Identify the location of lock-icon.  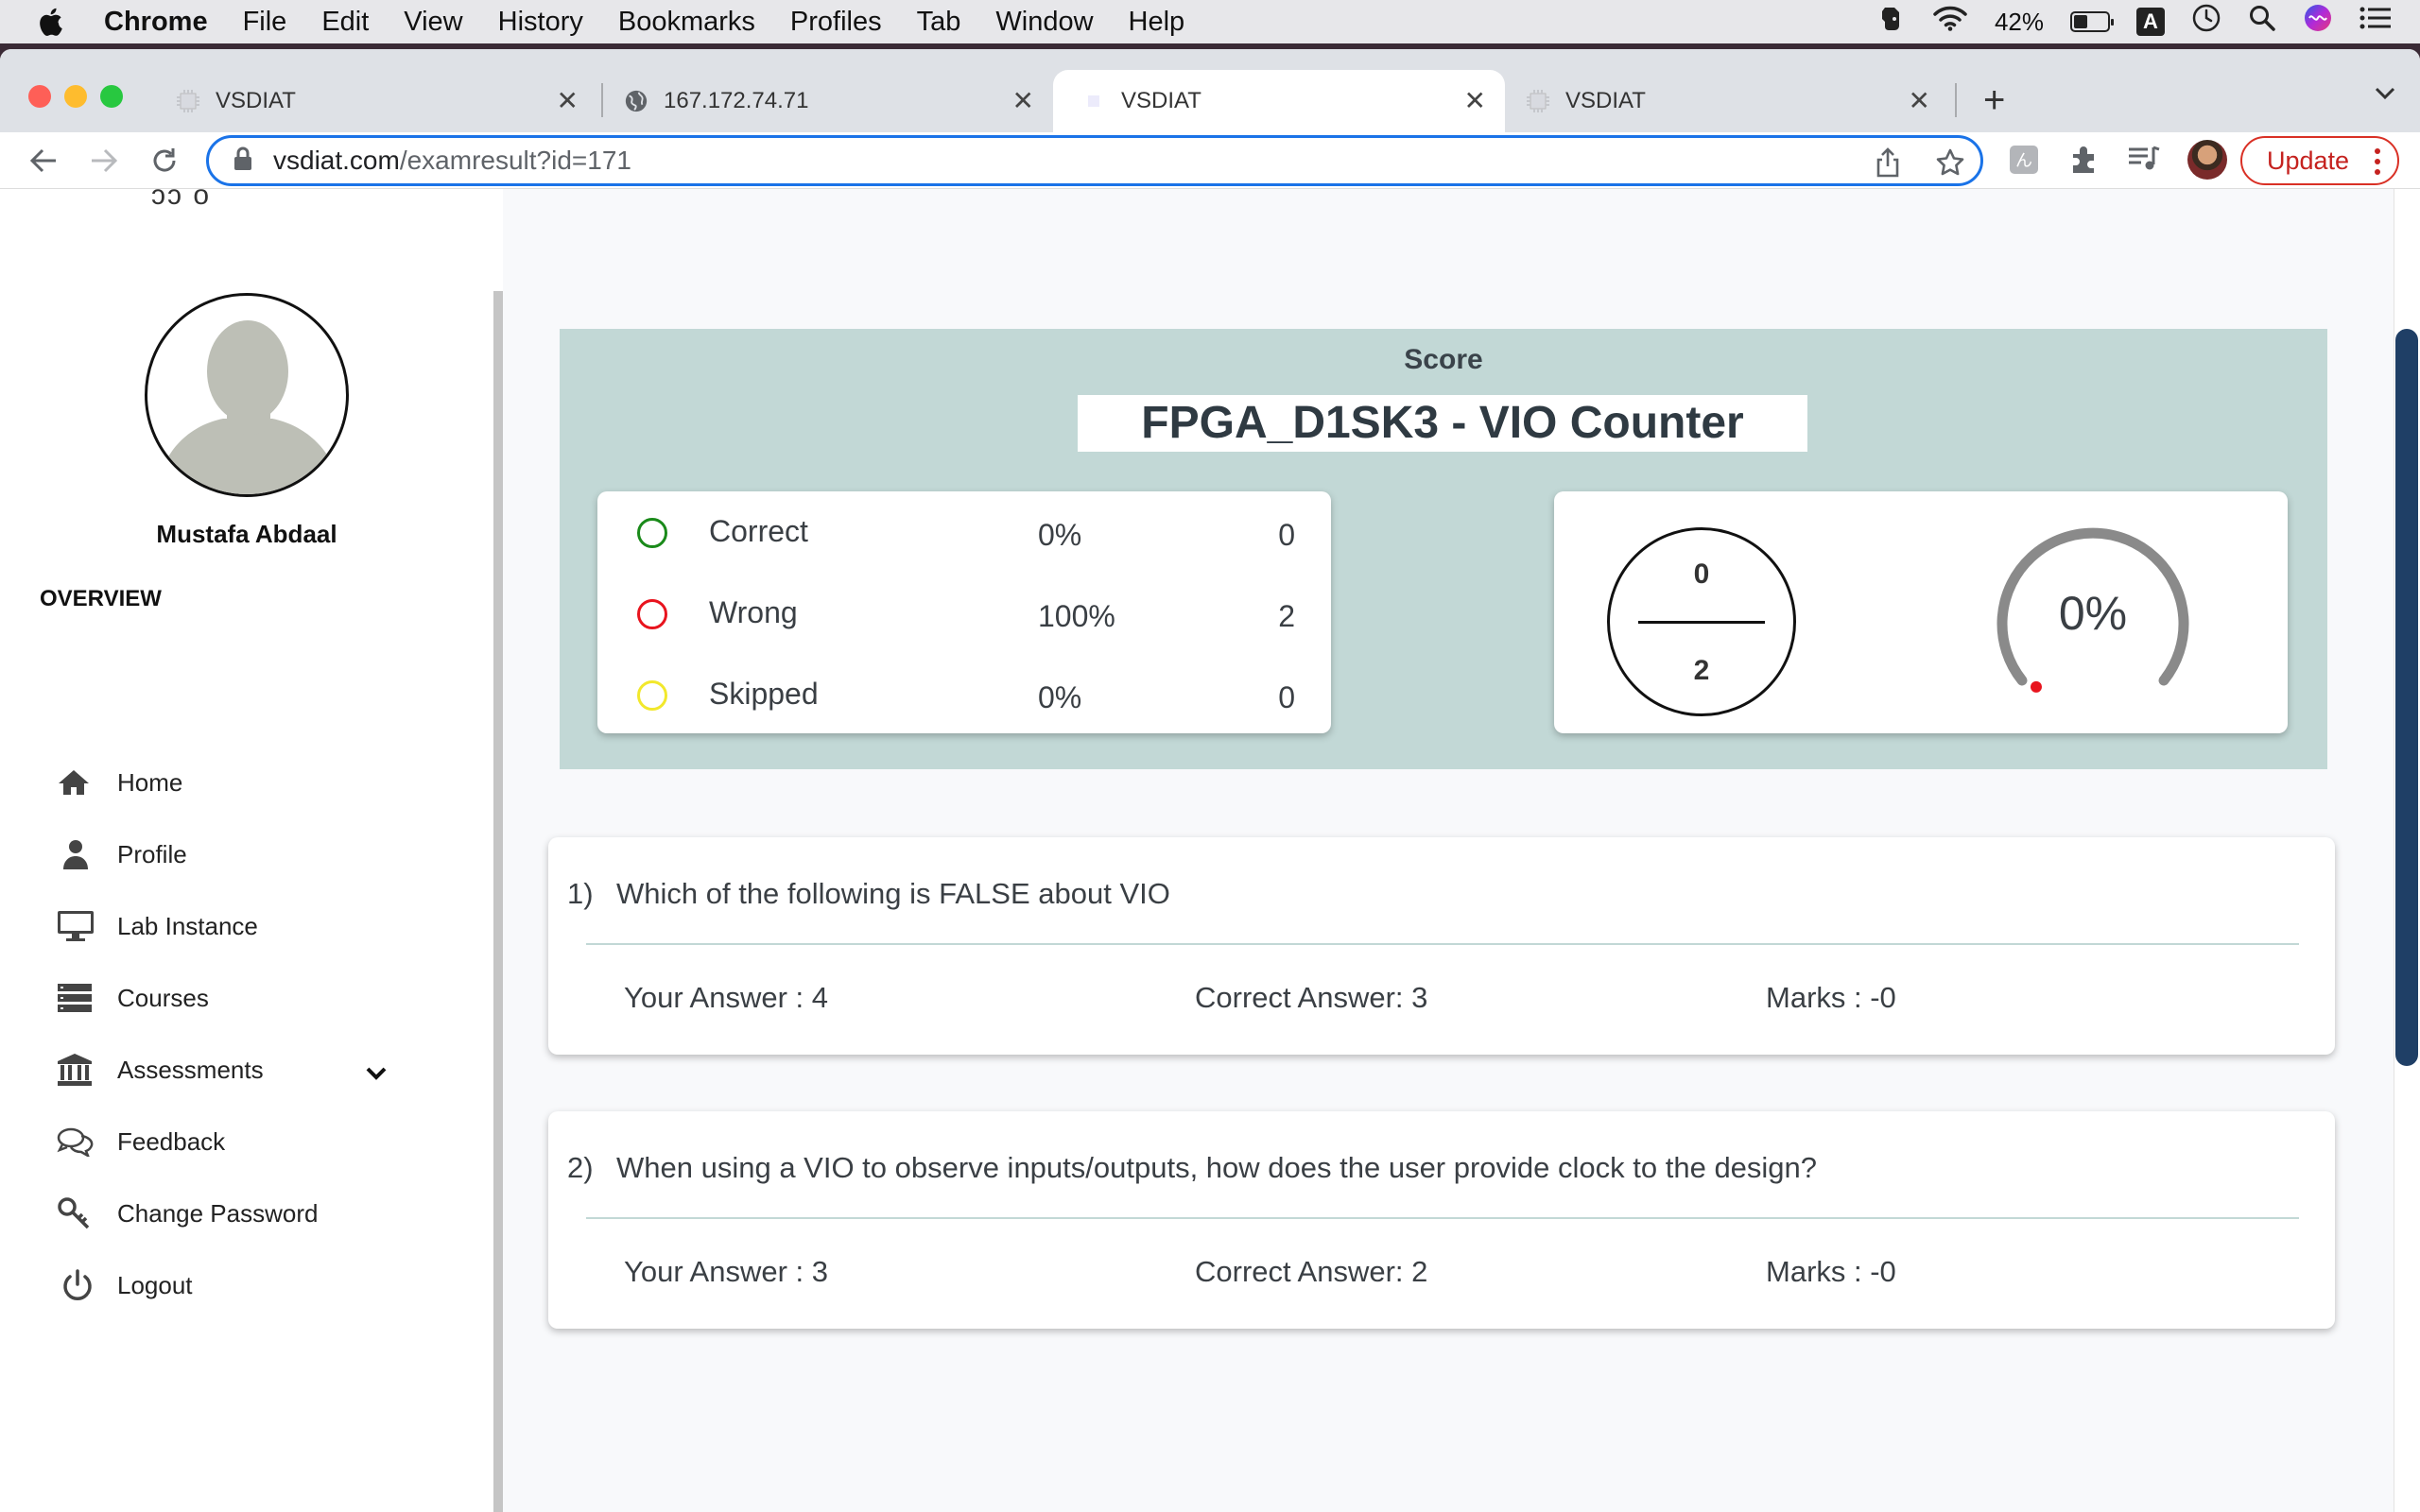
(242, 161).